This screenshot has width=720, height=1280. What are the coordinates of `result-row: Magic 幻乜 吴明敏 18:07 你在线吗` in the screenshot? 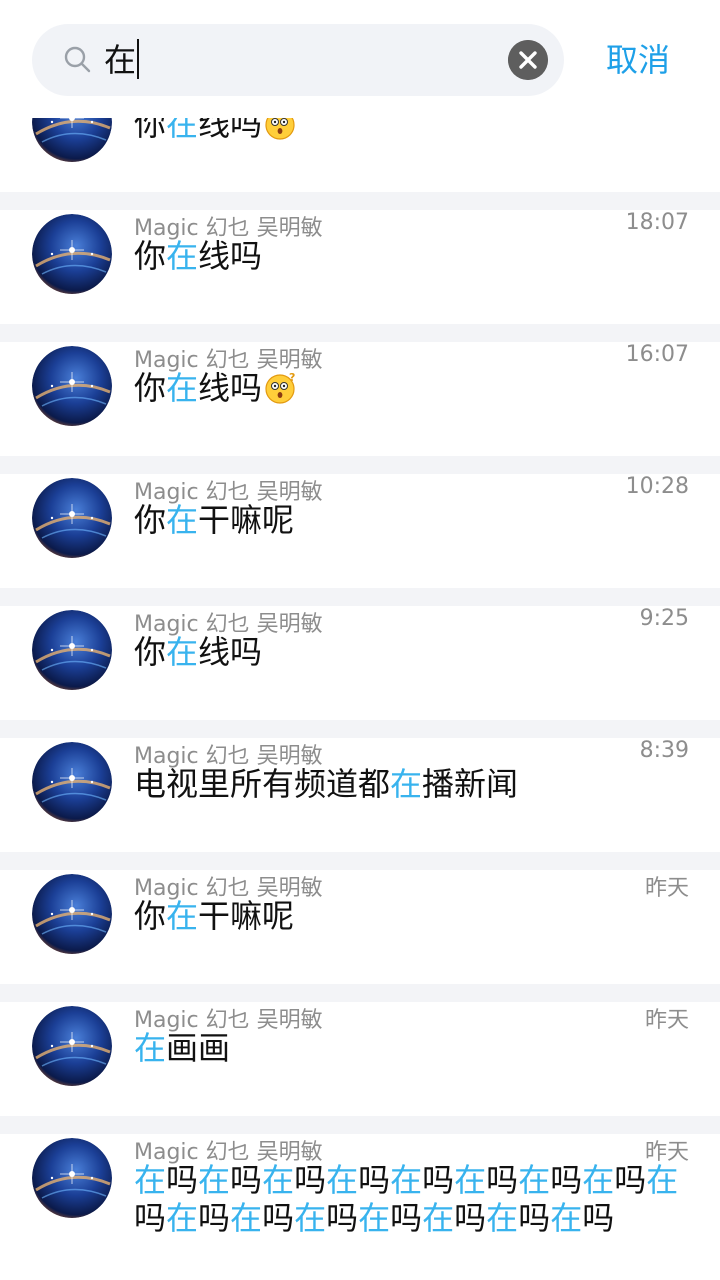 It's located at (360, 267).